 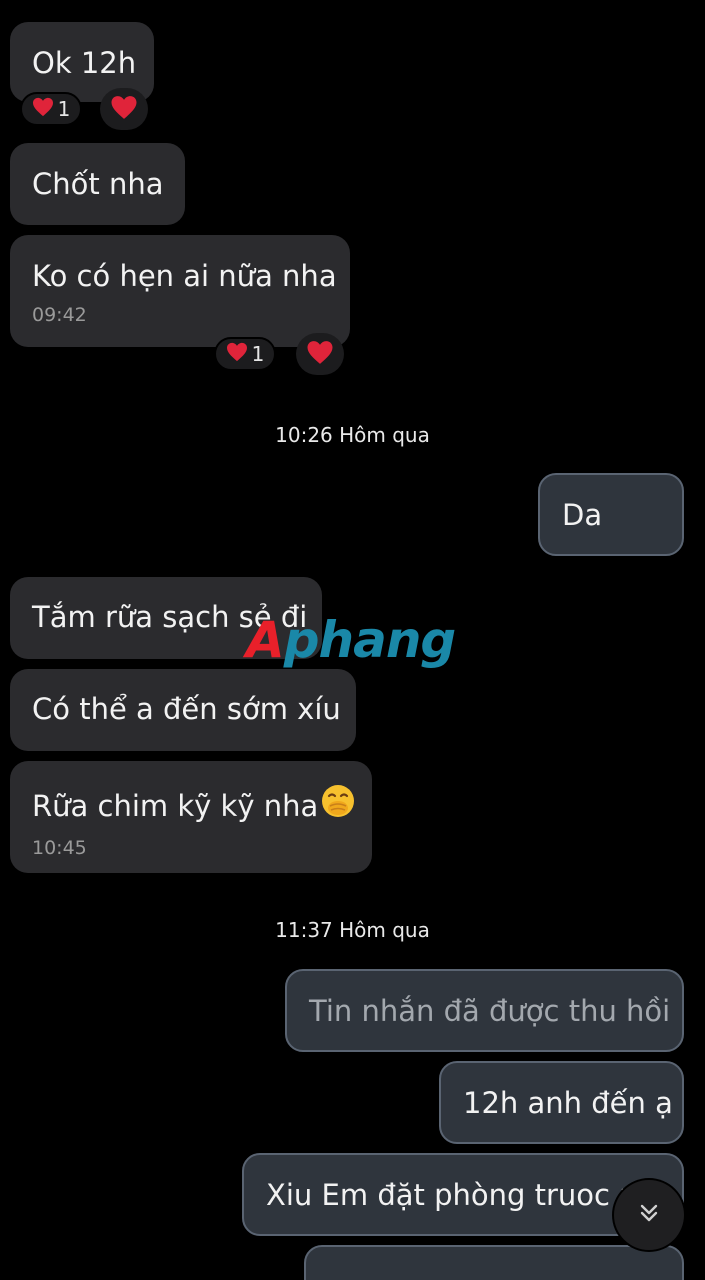 What do you see at coordinates (452, 1195) in the screenshot?
I see `message-text: Xiu Em đặt phòng truoc n` at bounding box center [452, 1195].